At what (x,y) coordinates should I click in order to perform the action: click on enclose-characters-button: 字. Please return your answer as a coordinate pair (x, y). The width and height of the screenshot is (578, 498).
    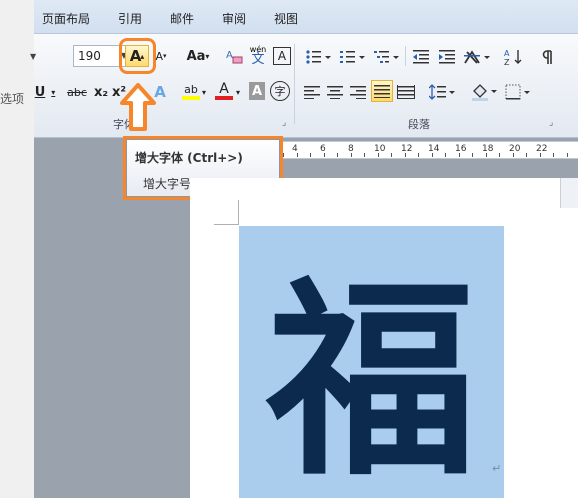
    Looking at the image, I should click on (280, 91).